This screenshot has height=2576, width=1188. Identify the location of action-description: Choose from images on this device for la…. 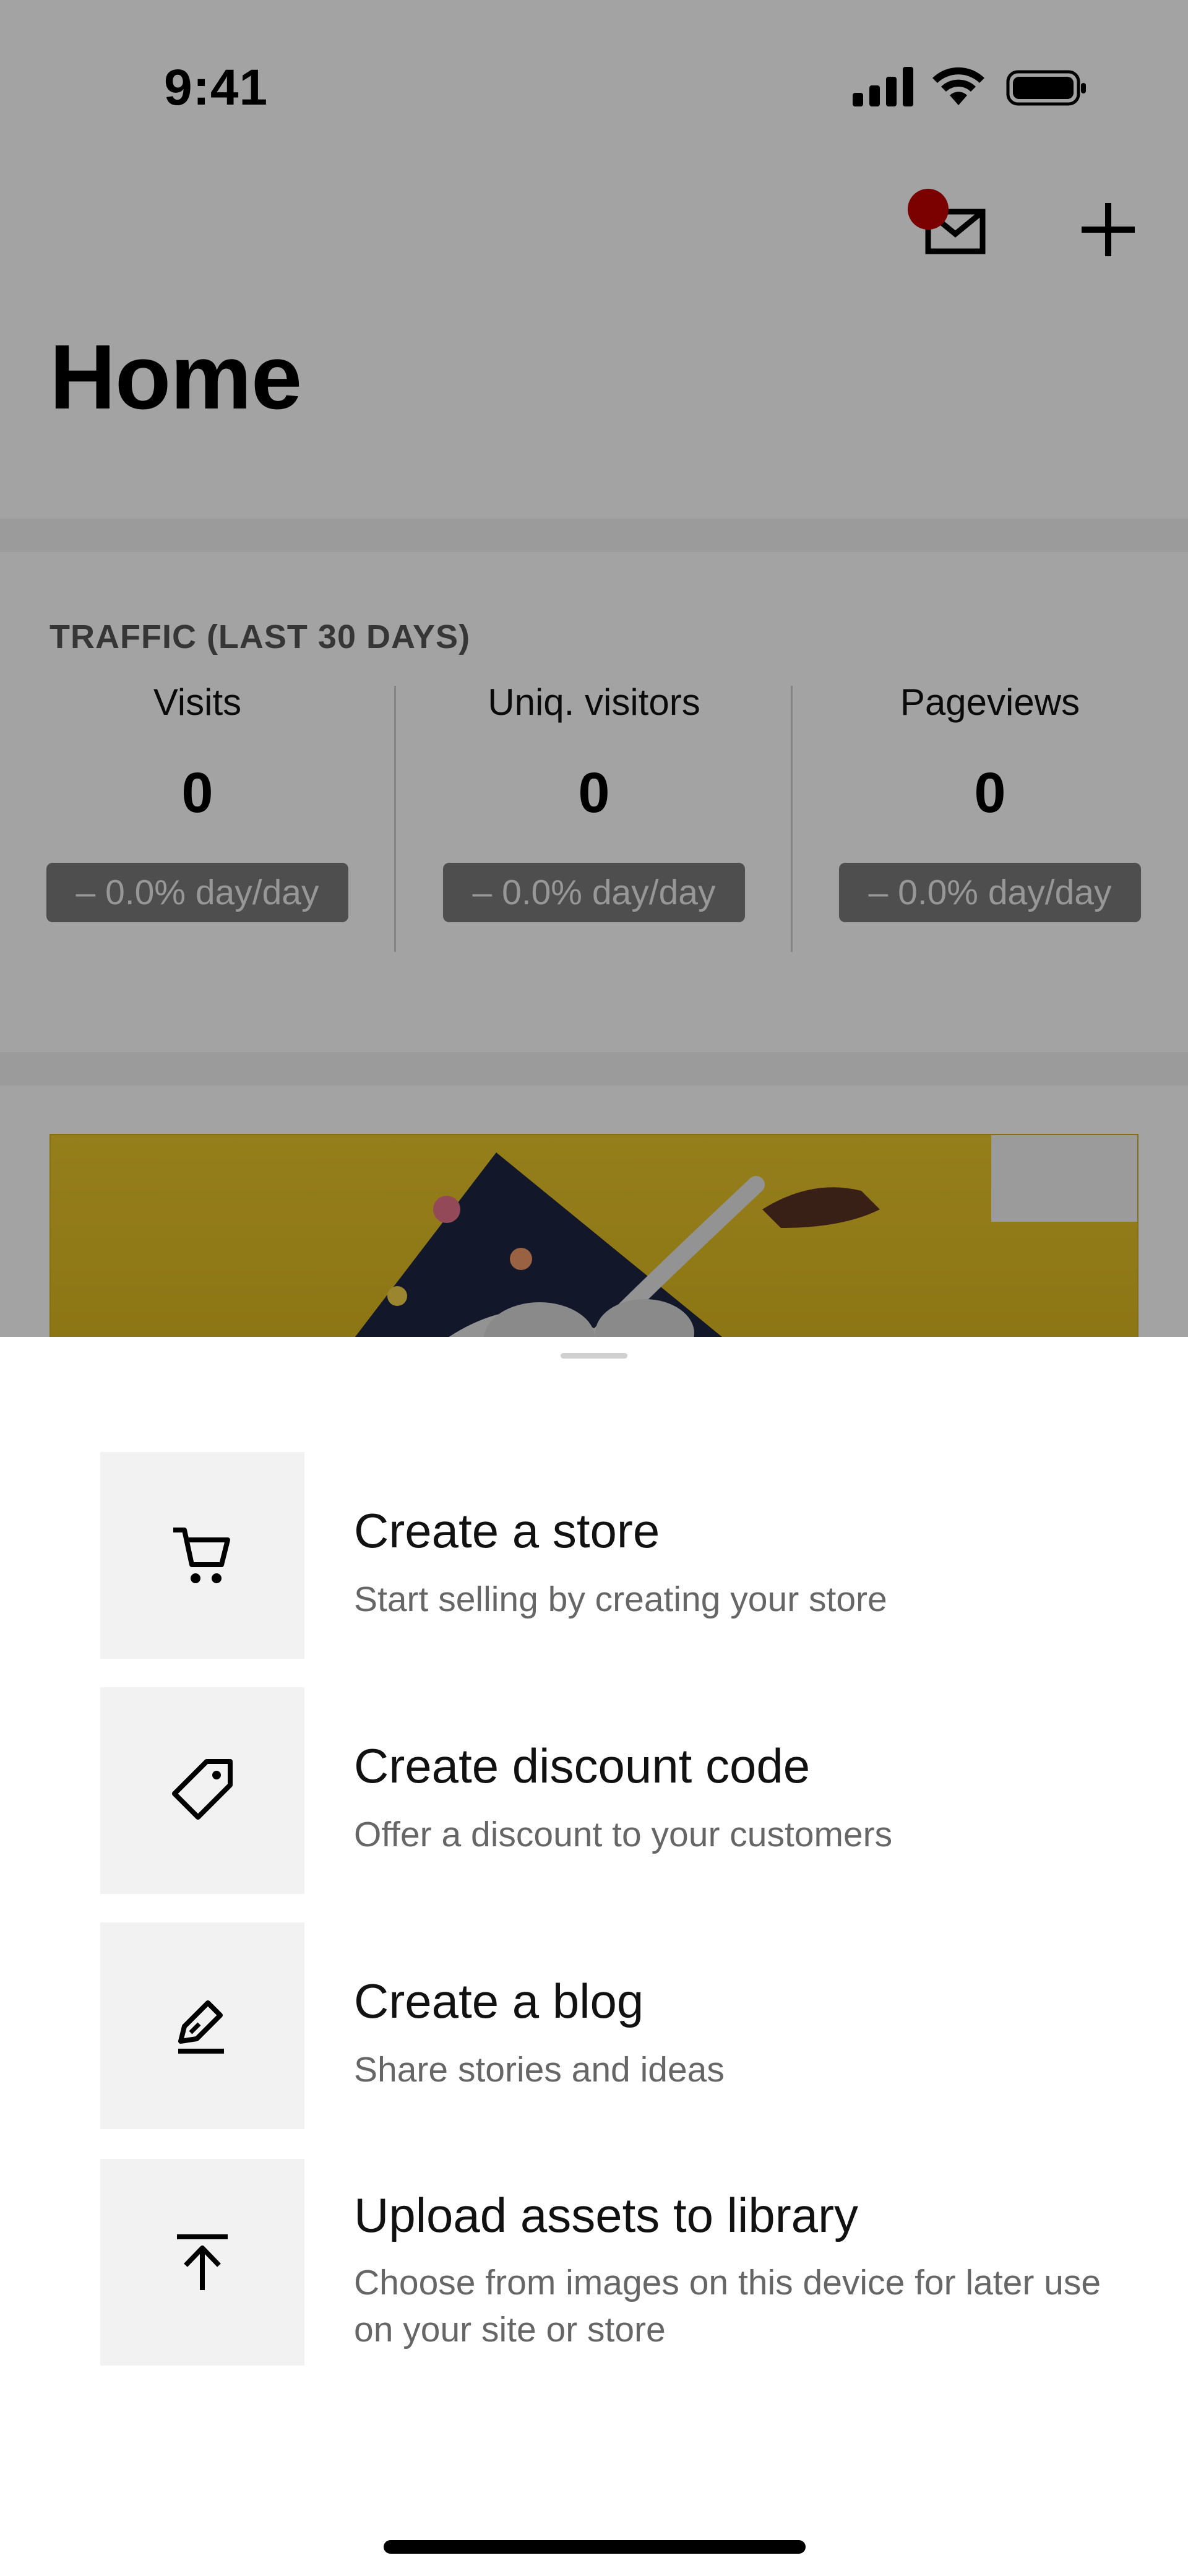
(727, 2306).